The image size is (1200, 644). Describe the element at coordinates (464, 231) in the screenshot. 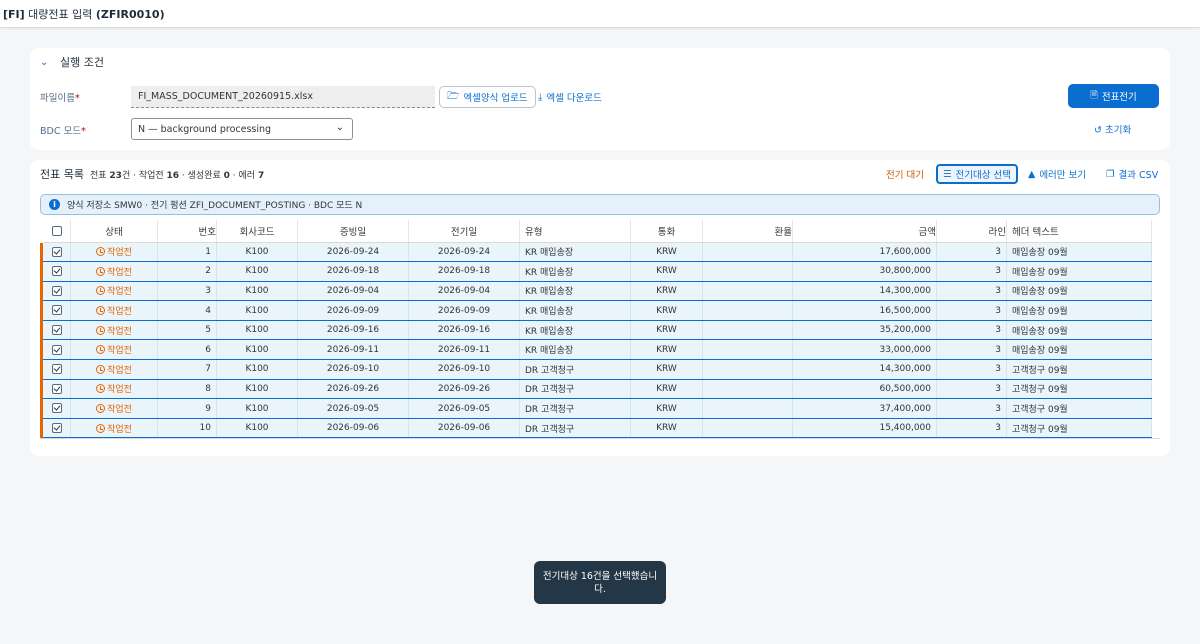

I see `column-header: 전기일` at that location.